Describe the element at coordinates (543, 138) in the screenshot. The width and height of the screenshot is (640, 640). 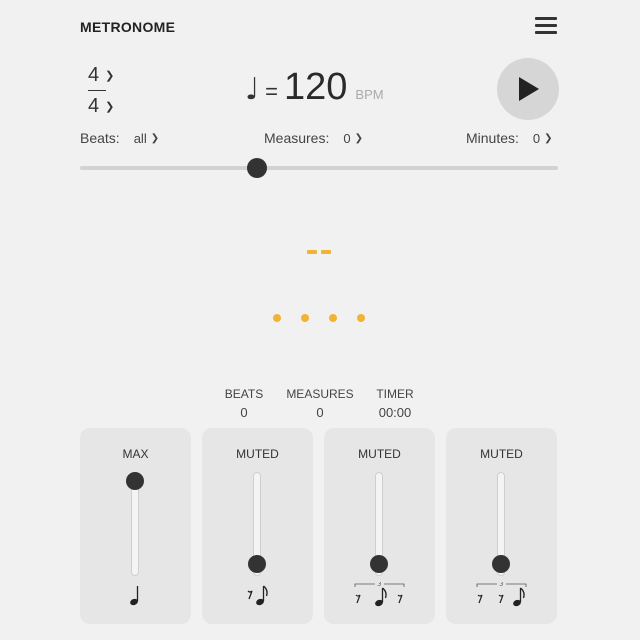
I see `minutes-select: 0 ❯` at that location.